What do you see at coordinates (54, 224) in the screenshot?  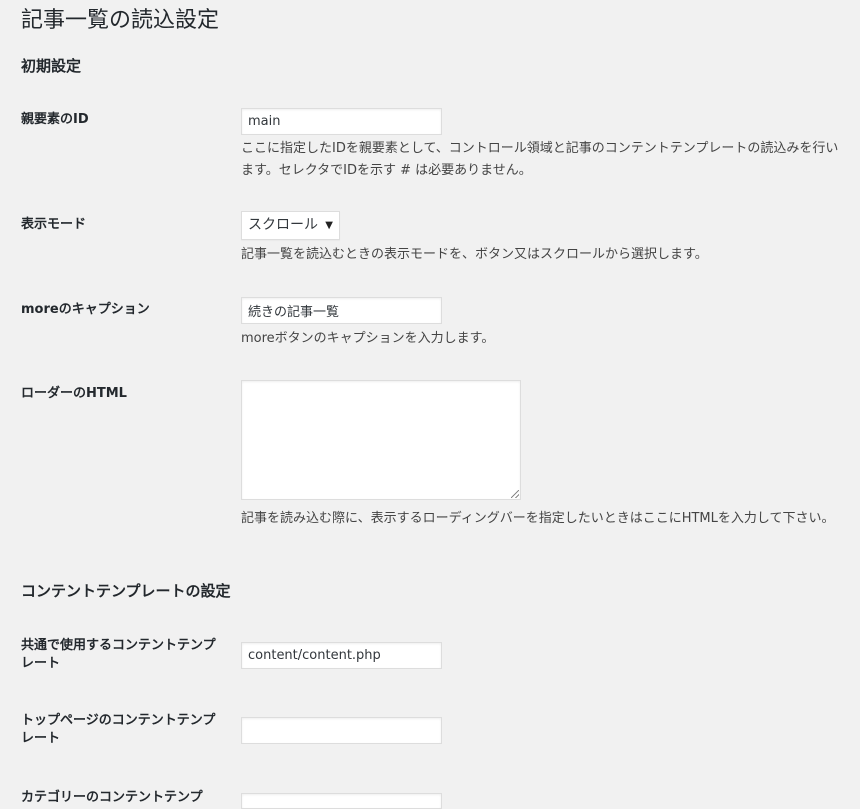 I see `display-mode-label: 表示モード` at bounding box center [54, 224].